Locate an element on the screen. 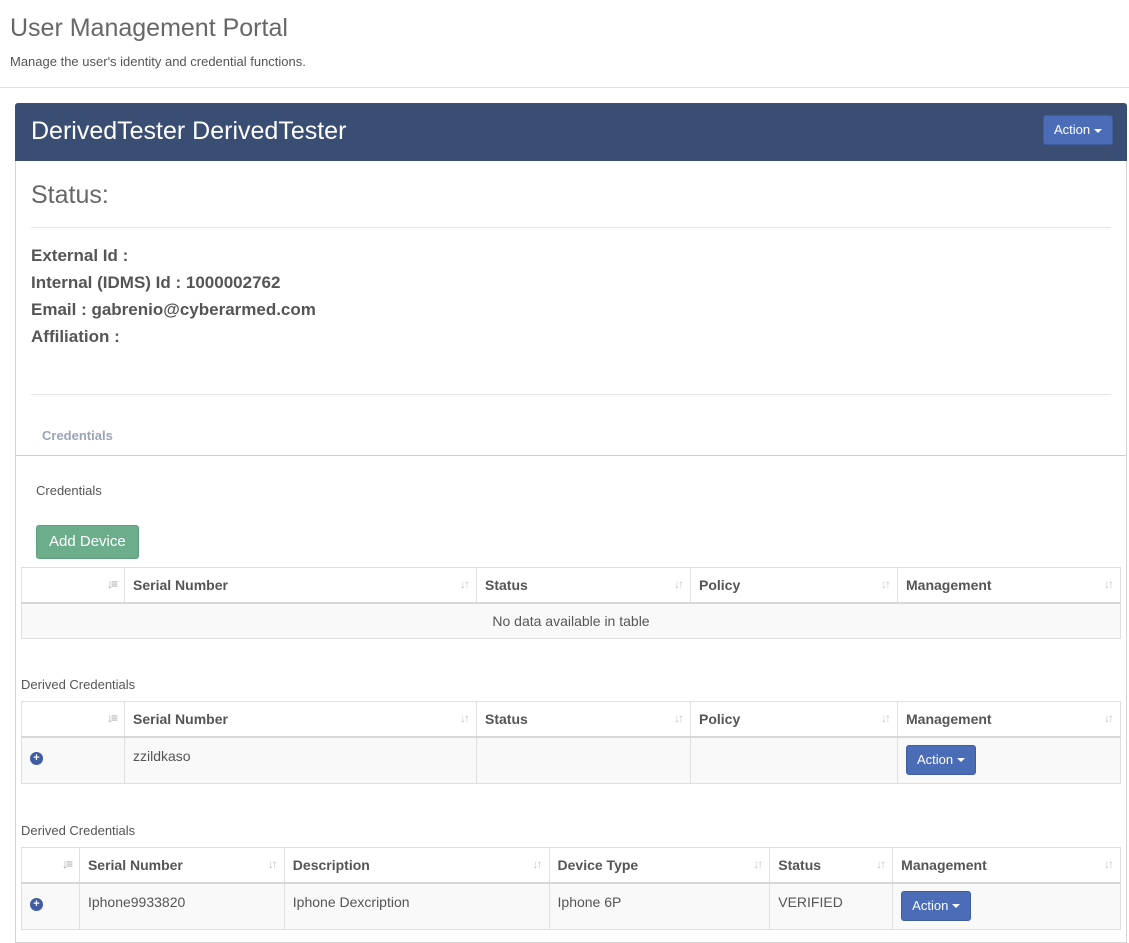 The image size is (1129, 943). page-title: User Management Portal is located at coordinates (149, 28).